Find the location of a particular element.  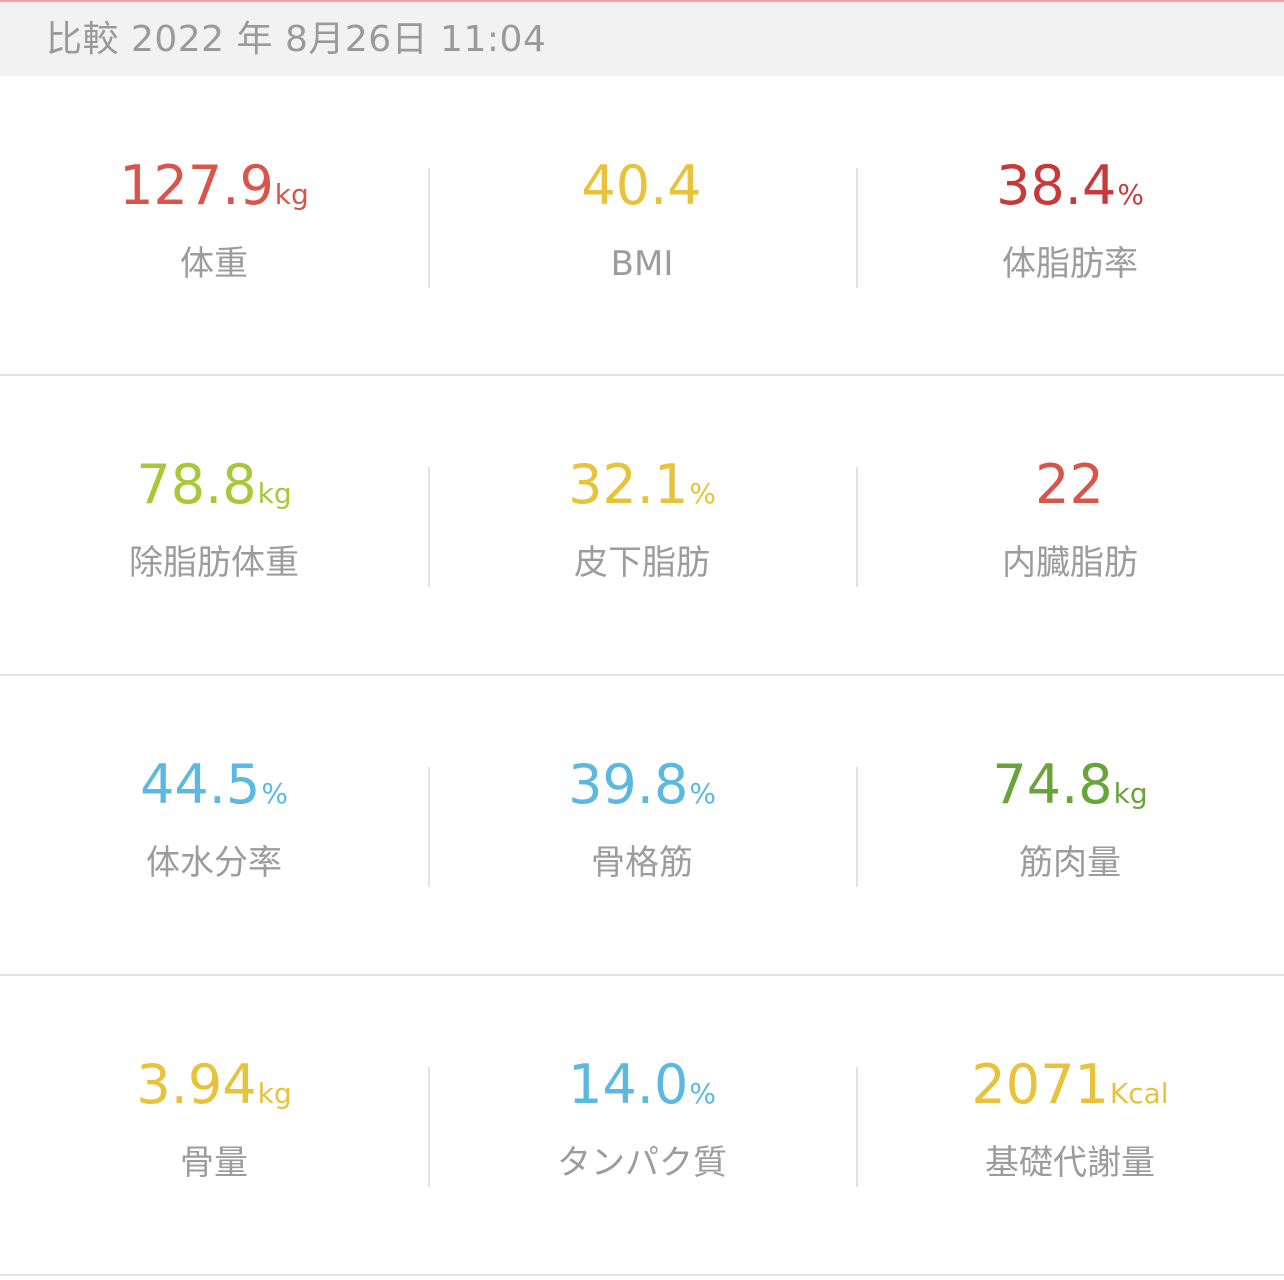

metric-value-line: 74.8kg is located at coordinates (1070, 785).